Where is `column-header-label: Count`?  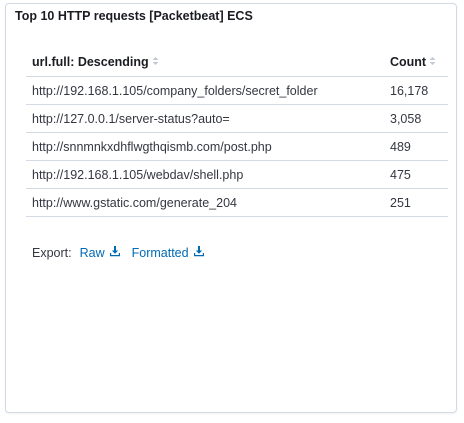 column-header-label: Count is located at coordinates (408, 61).